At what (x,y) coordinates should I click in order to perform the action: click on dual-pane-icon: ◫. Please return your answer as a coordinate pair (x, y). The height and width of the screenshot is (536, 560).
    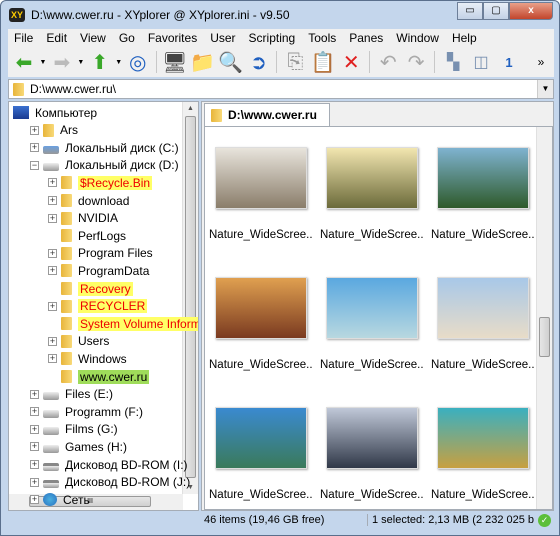
    Looking at the image, I should click on (481, 62).